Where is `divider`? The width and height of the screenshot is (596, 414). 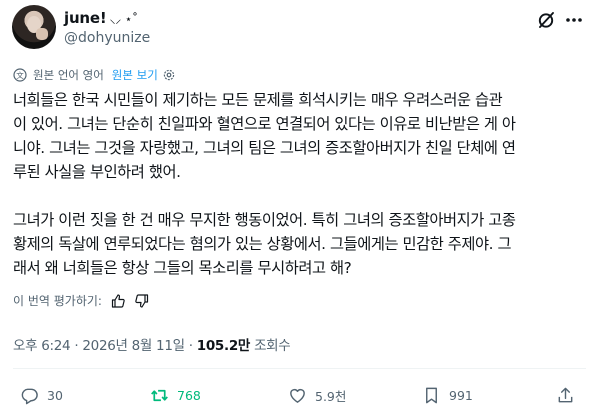
divider is located at coordinates (299, 368).